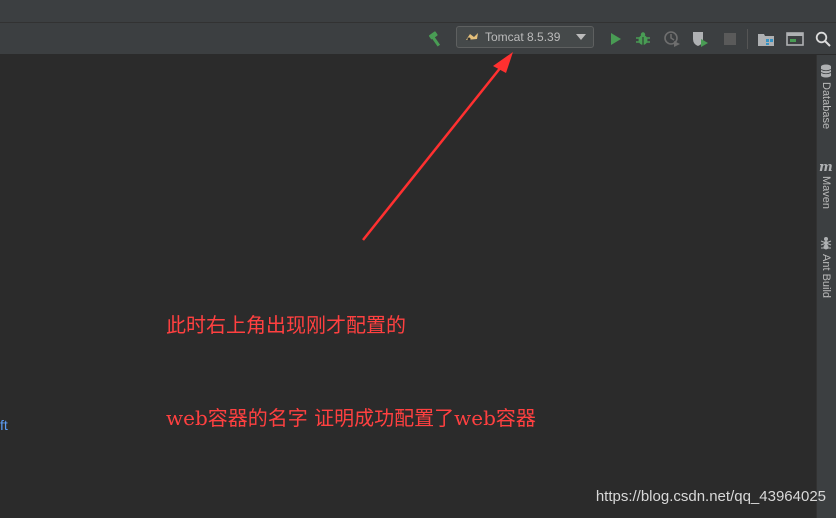 The image size is (836, 518). What do you see at coordinates (351, 418) in the screenshot?
I see `annotation-line-2: web容器的名字 证明成功配置了web容器` at bounding box center [351, 418].